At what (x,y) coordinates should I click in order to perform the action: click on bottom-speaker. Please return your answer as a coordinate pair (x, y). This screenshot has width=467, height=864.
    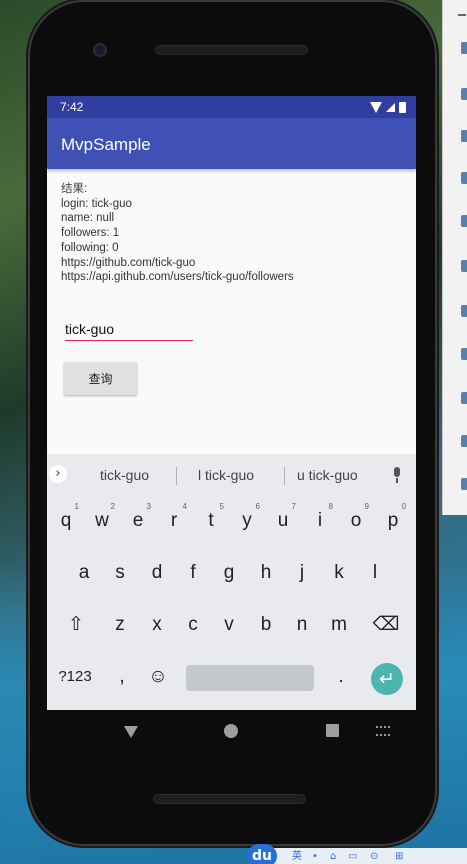
    Looking at the image, I should click on (229, 799).